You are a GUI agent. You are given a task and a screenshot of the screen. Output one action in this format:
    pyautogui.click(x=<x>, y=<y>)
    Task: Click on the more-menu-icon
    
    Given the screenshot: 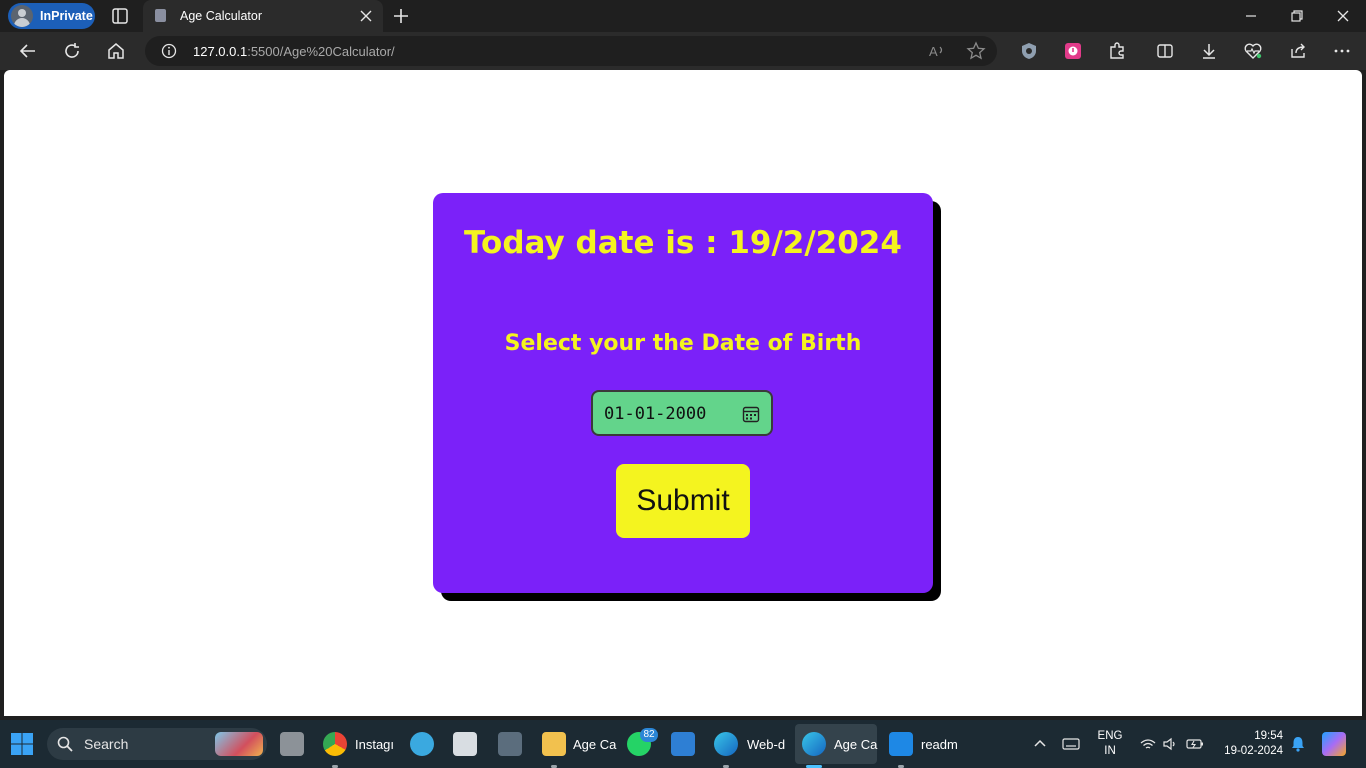 What is the action you would take?
    pyautogui.click(x=1342, y=51)
    